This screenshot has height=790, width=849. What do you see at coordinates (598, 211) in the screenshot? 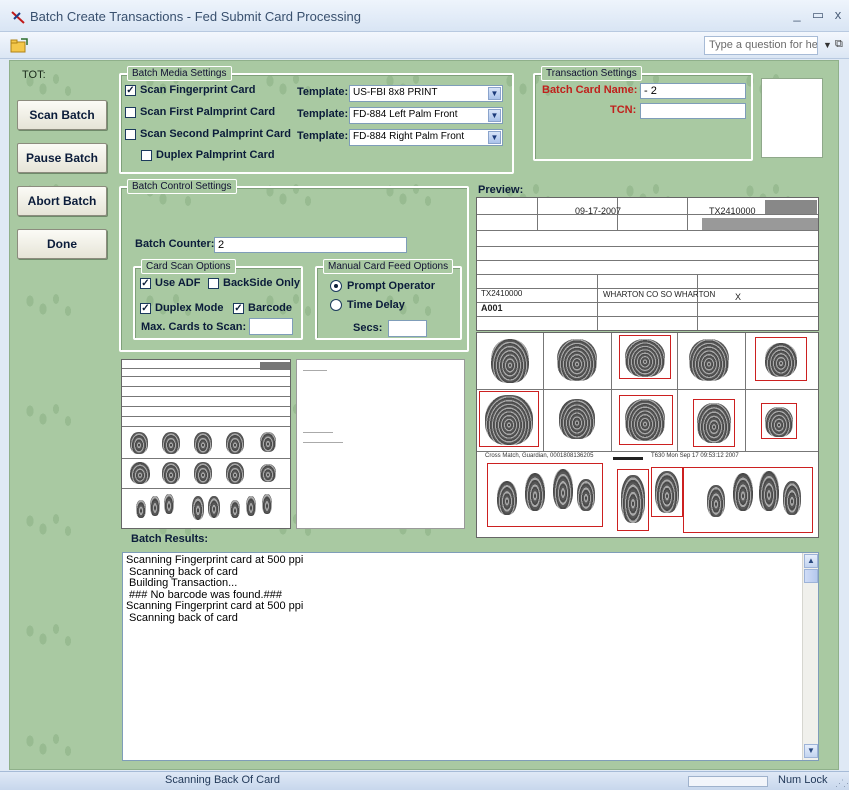
I see `card-date: 09-17-2007` at bounding box center [598, 211].